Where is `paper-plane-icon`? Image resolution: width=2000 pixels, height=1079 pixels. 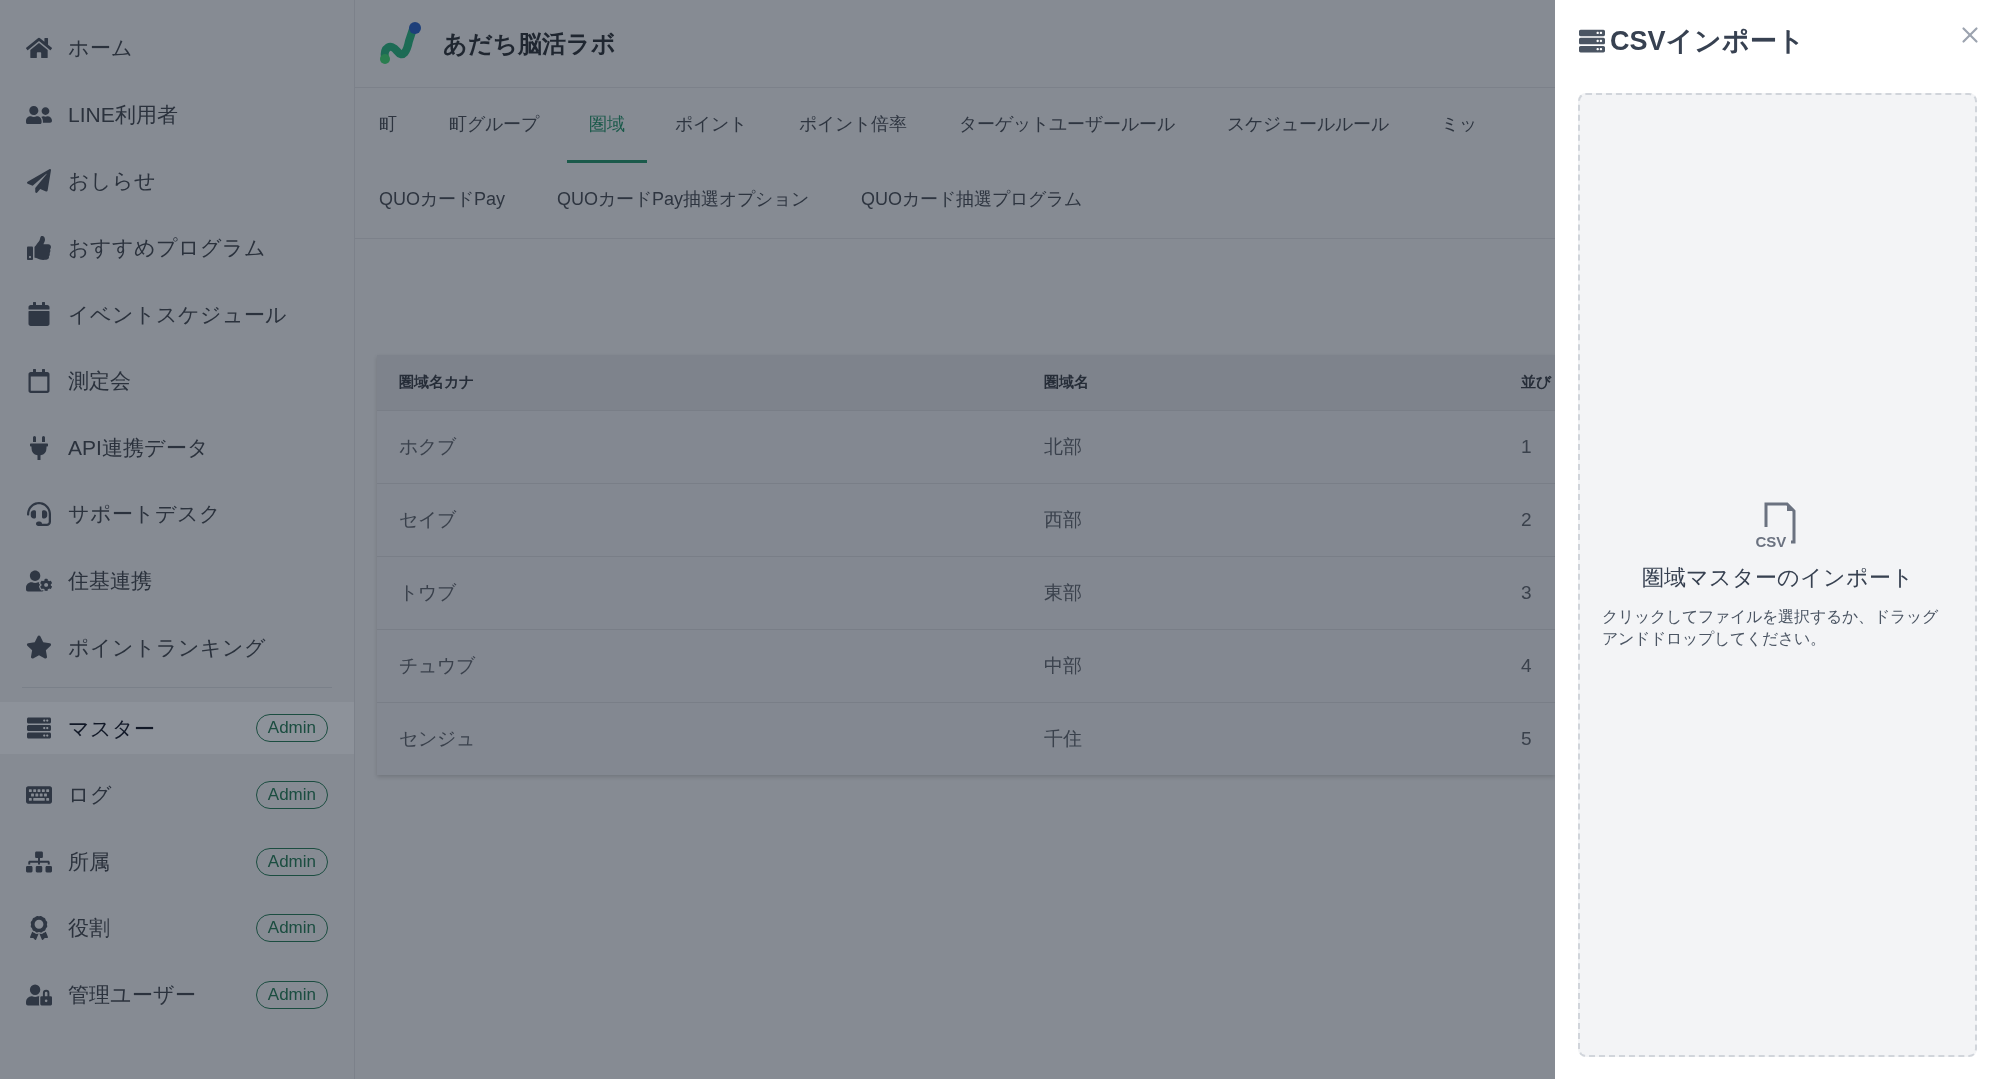
paper-plane-icon is located at coordinates (39, 181).